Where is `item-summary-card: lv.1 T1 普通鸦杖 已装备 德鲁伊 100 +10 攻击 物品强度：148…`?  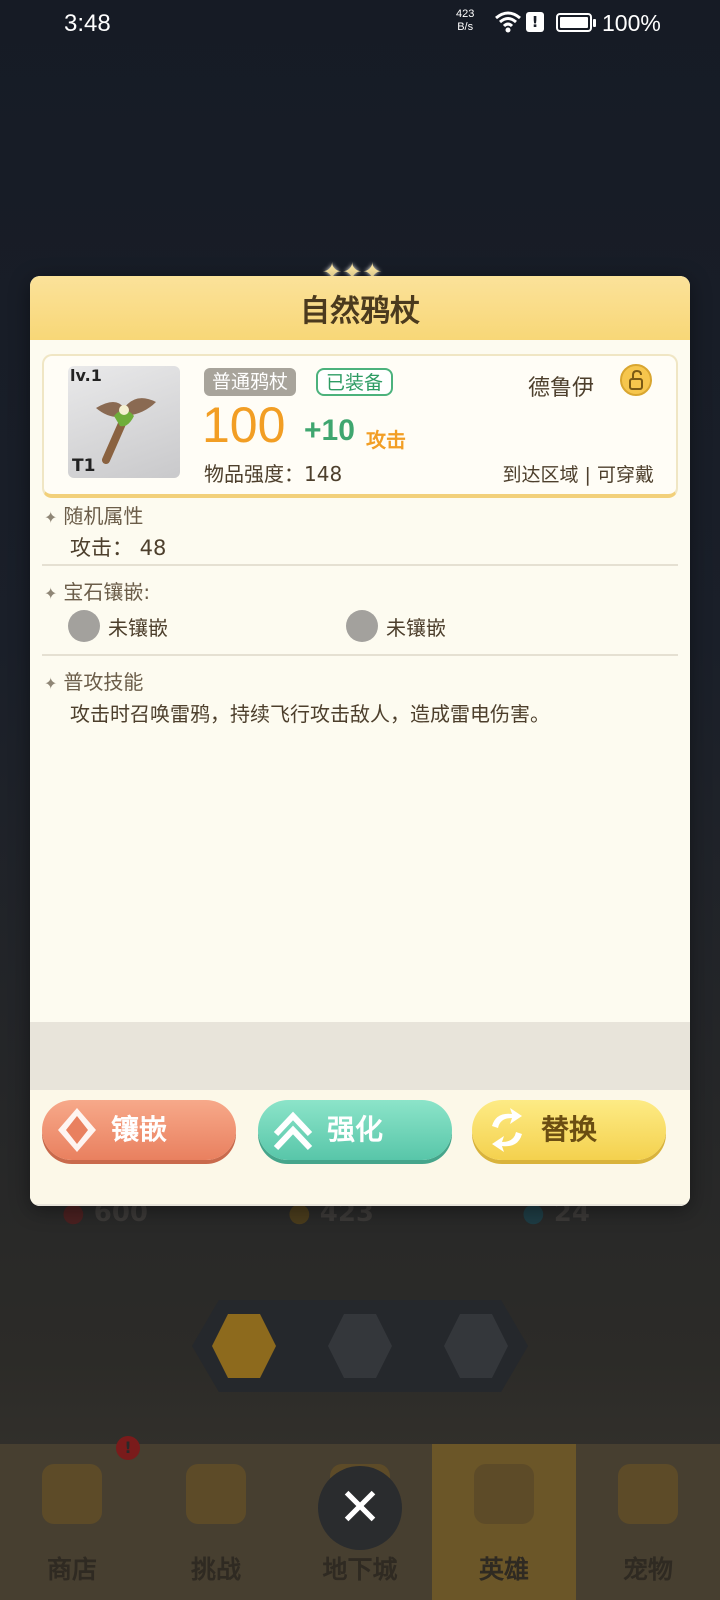
item-summary-card: lv.1 T1 普通鸦杖 已装备 德鲁伊 100 +10 攻击 物品强度：148… is located at coordinates (360, 426).